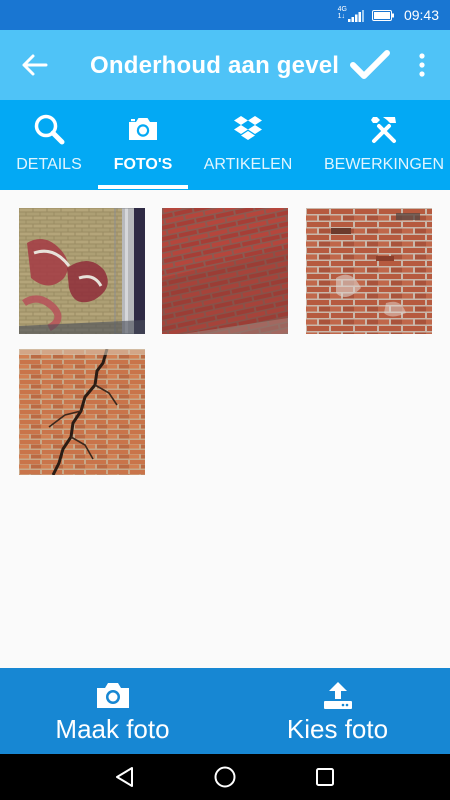 This screenshot has height=800, width=450. I want to click on choose-photo-label: Kies foto, so click(337, 729).